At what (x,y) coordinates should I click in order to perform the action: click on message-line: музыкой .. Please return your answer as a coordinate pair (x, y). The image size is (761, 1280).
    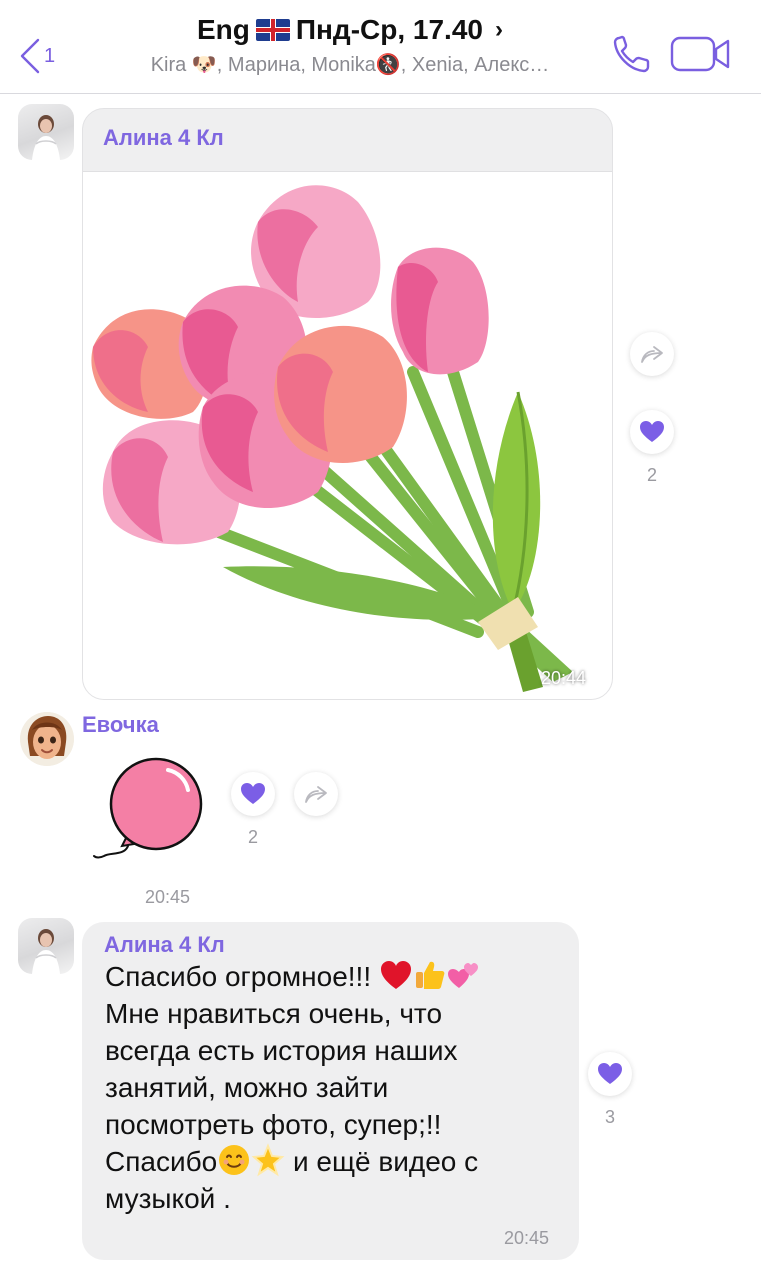
    Looking at the image, I should click on (168, 1198).